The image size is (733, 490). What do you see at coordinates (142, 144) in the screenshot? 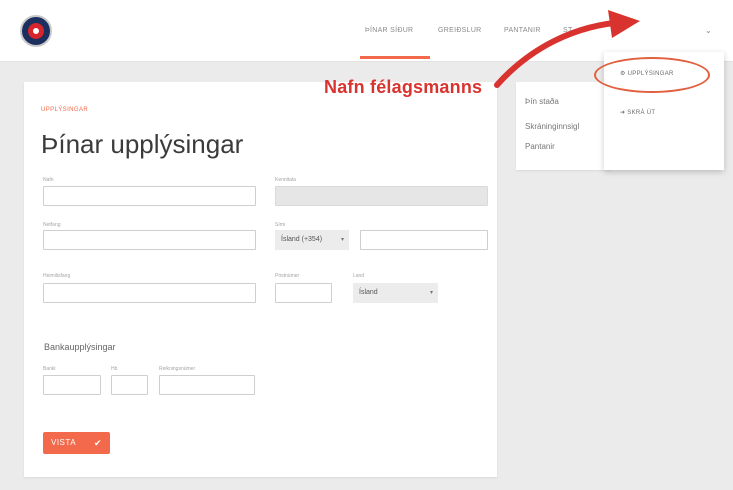
I see `page-title: Þínar upplýsingar` at bounding box center [142, 144].